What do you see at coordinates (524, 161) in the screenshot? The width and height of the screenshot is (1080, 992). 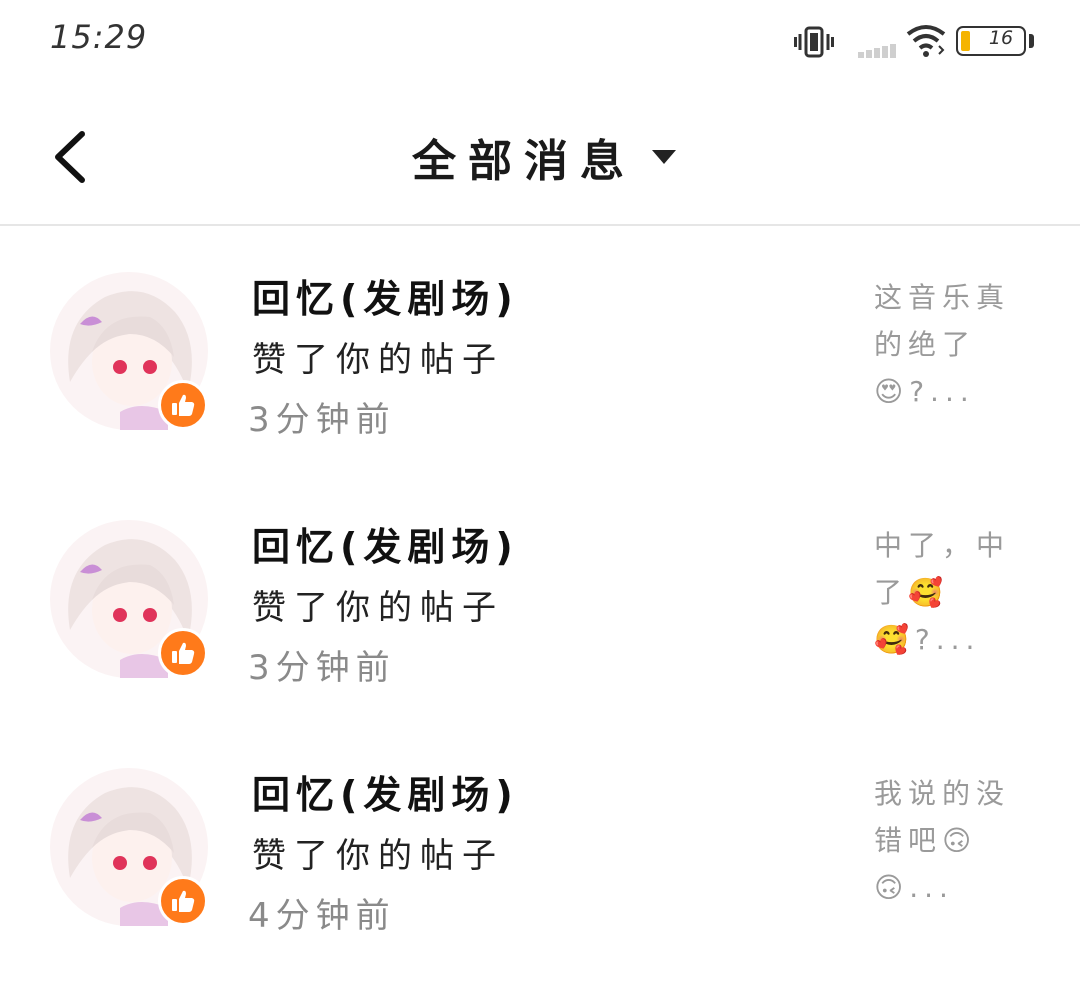 I see `page-title: 全部消息` at bounding box center [524, 161].